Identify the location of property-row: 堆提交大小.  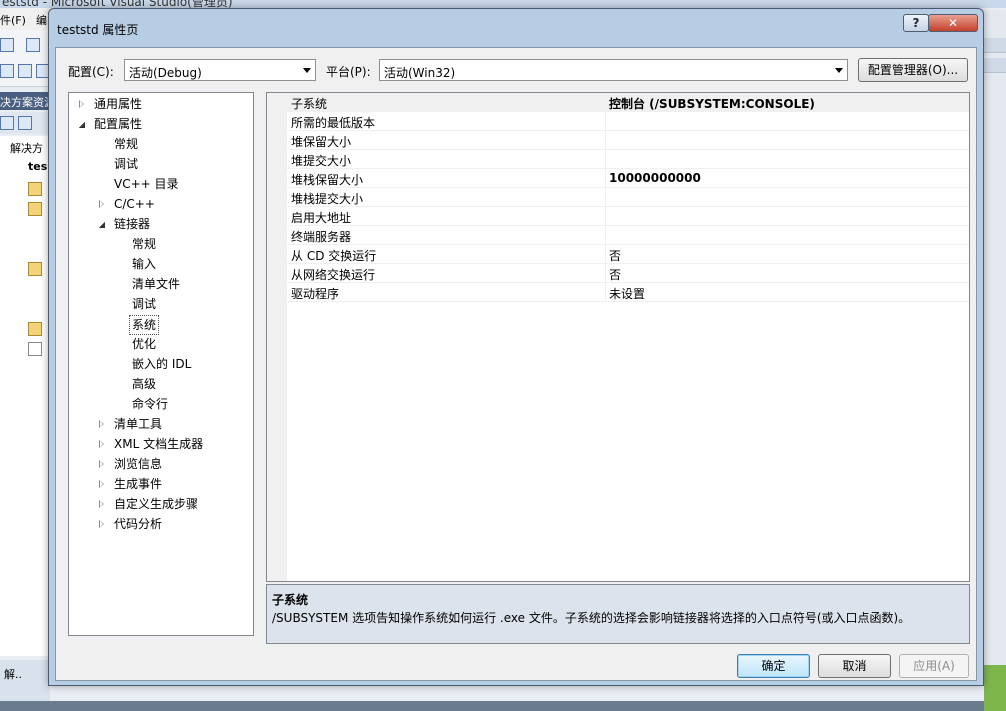
(628, 159).